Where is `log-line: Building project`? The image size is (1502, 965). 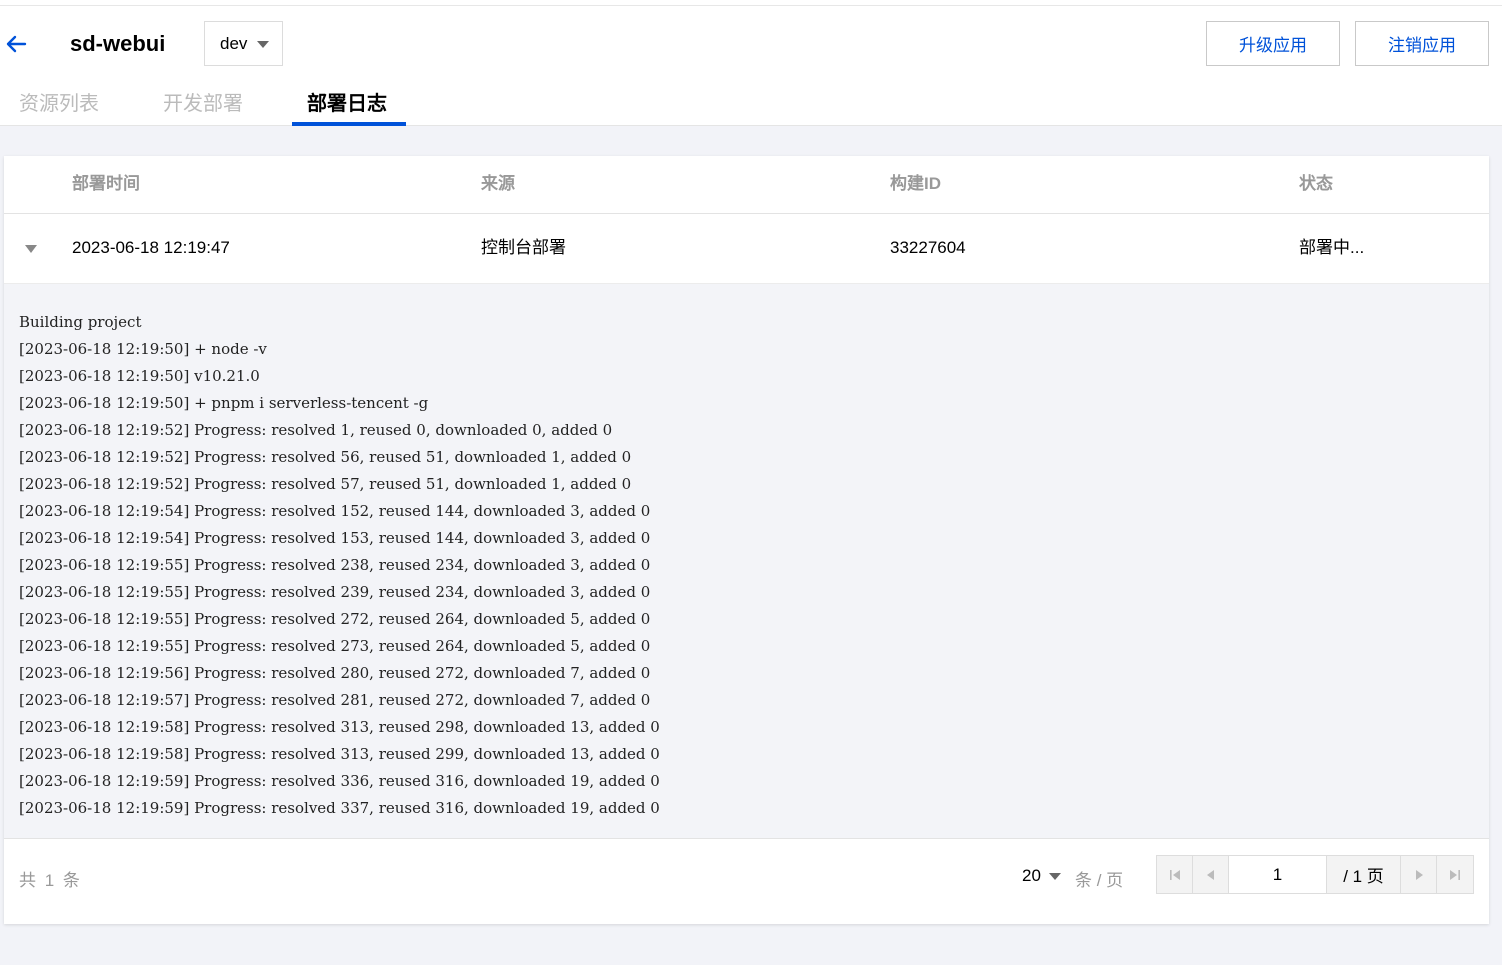 log-line: Building project is located at coordinates (80, 322).